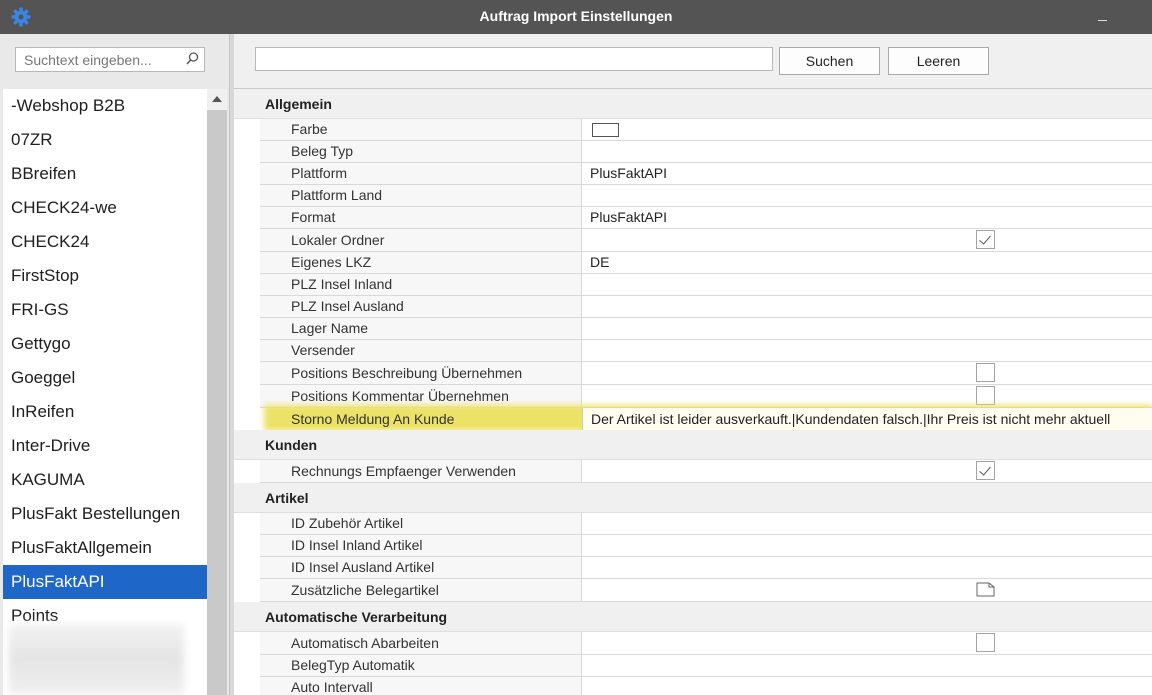 Image resolution: width=1152 pixels, height=695 pixels. I want to click on clear-button: Leeren, so click(938, 61).